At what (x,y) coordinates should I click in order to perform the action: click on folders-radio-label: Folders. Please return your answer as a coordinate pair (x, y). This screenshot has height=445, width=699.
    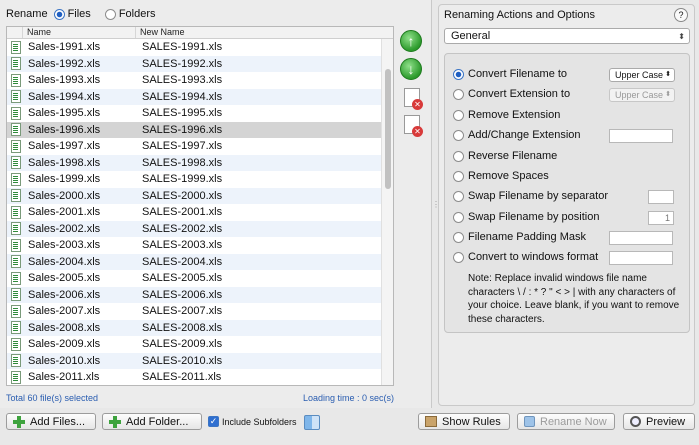
    Looking at the image, I should click on (137, 14).